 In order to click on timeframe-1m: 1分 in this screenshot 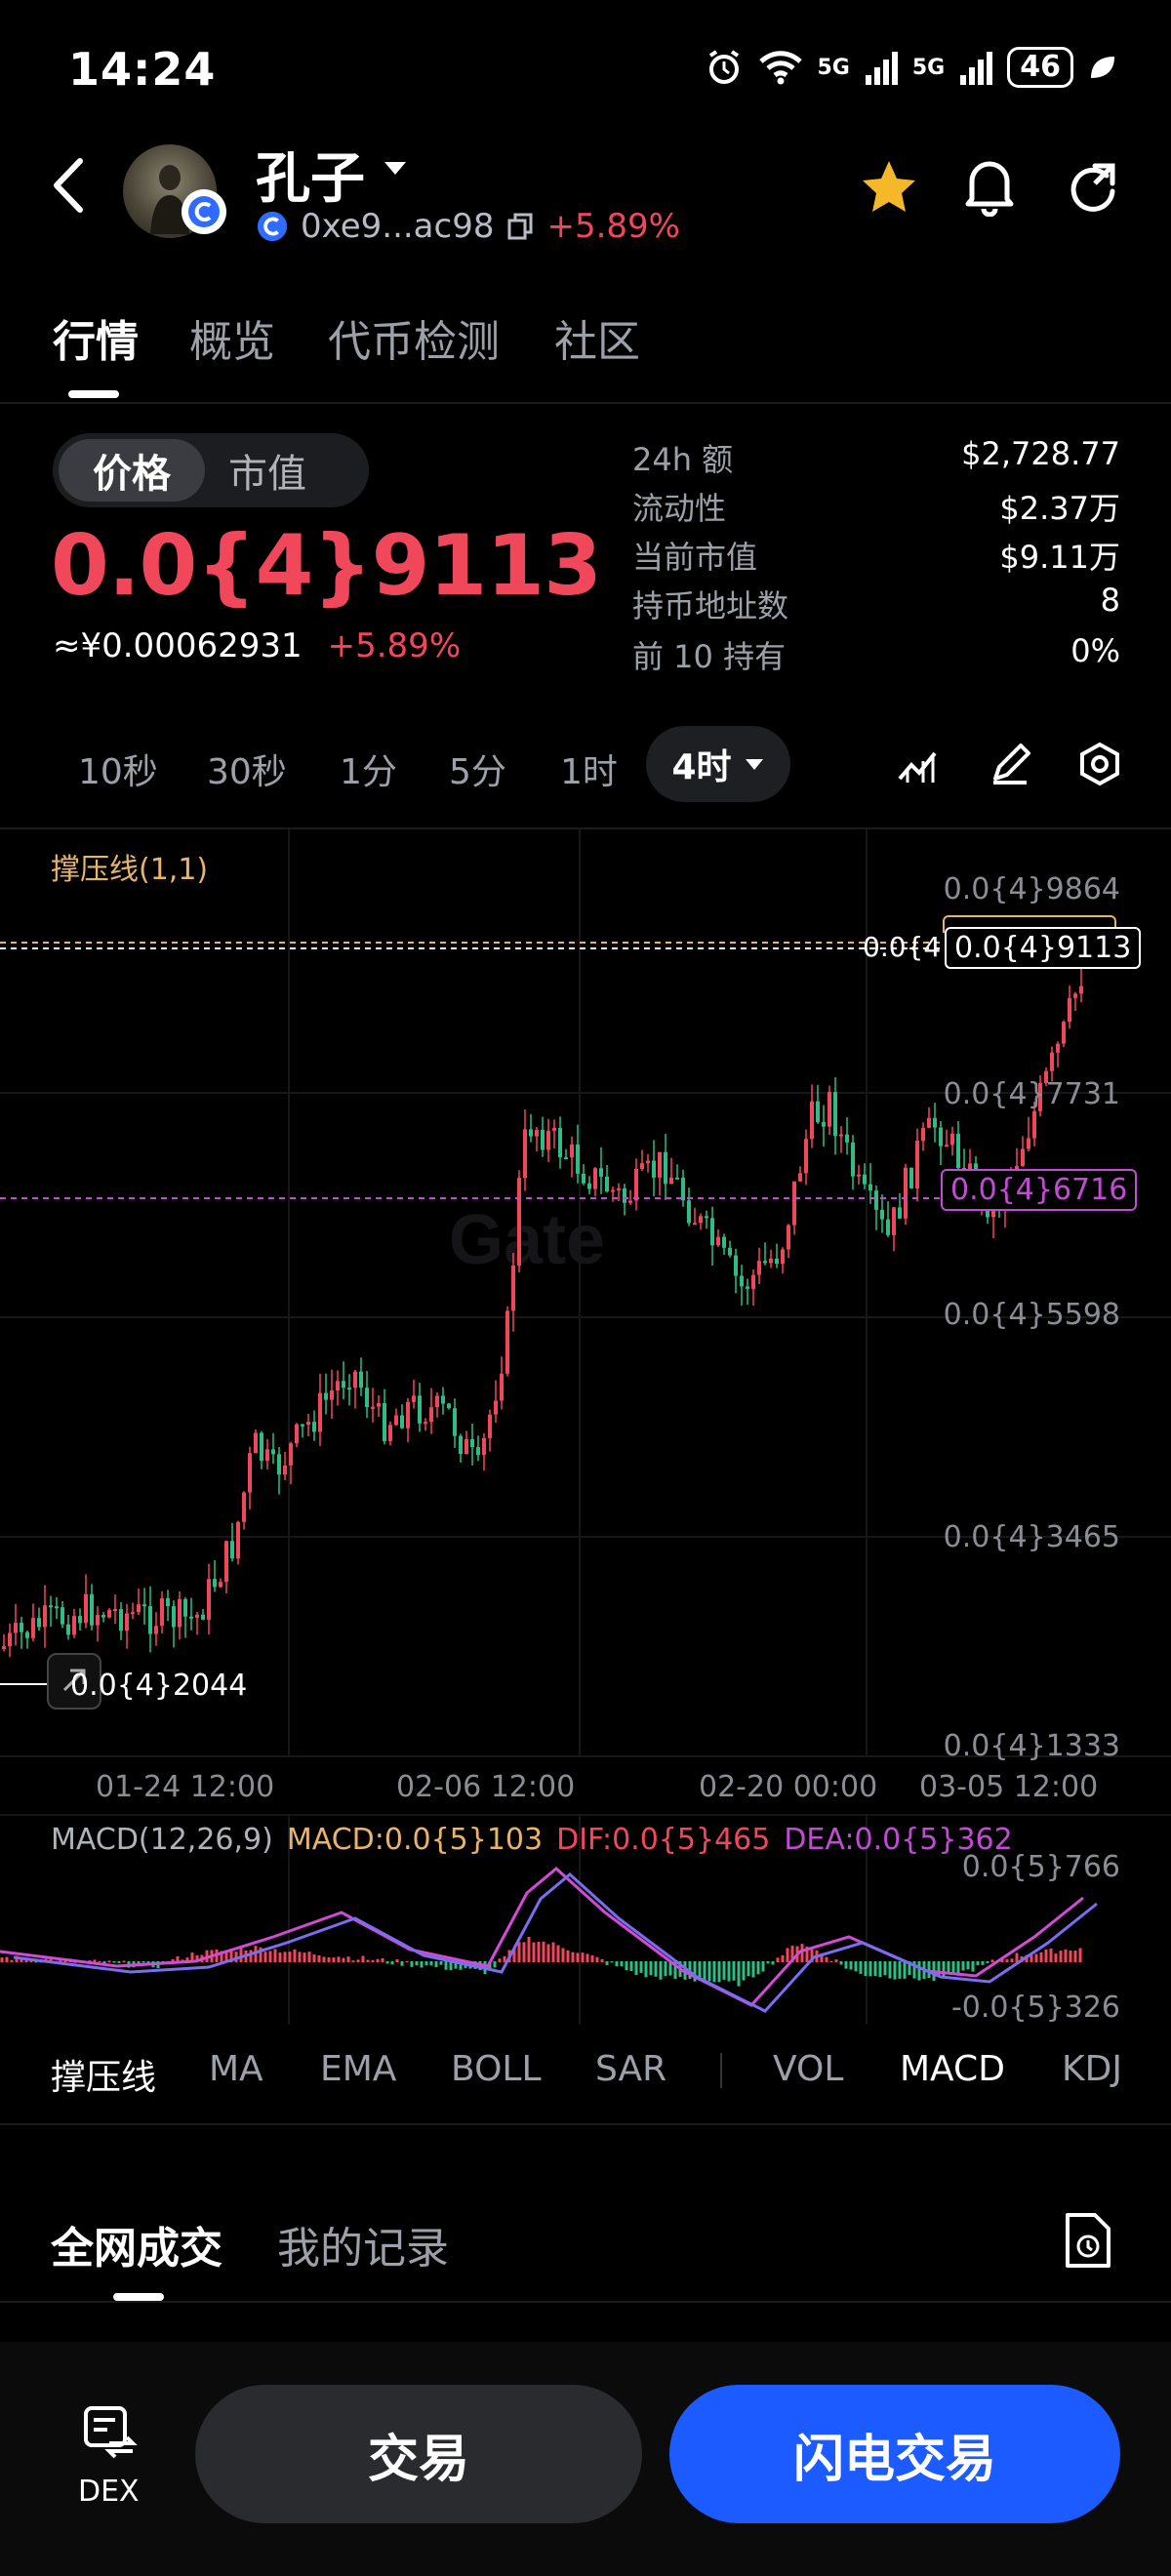, I will do `click(368, 769)`.